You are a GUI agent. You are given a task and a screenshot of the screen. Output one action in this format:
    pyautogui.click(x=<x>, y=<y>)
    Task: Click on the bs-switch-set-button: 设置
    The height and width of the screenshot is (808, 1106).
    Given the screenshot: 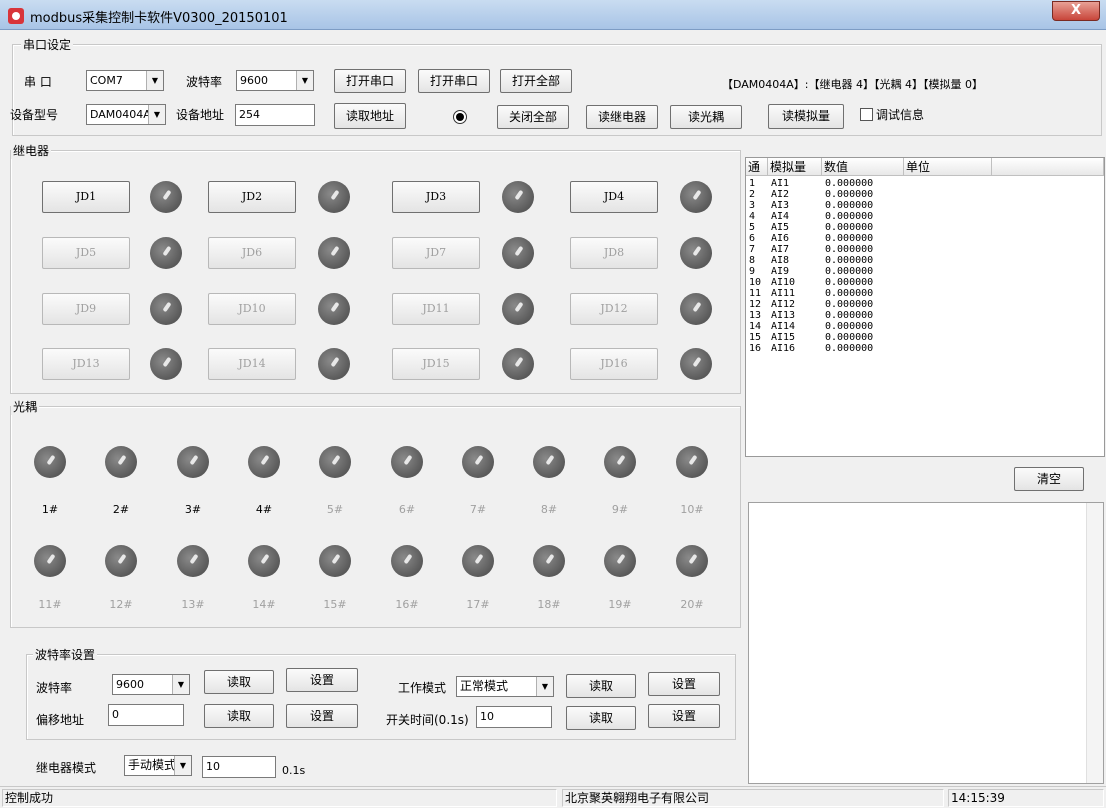 What is the action you would take?
    pyautogui.click(x=684, y=716)
    